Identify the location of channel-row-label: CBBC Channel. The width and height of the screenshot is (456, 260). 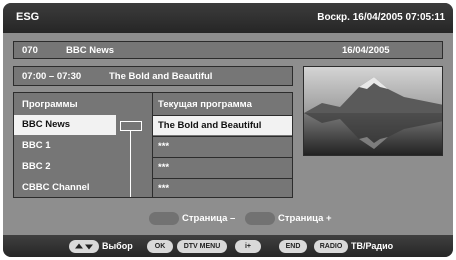
(56, 187).